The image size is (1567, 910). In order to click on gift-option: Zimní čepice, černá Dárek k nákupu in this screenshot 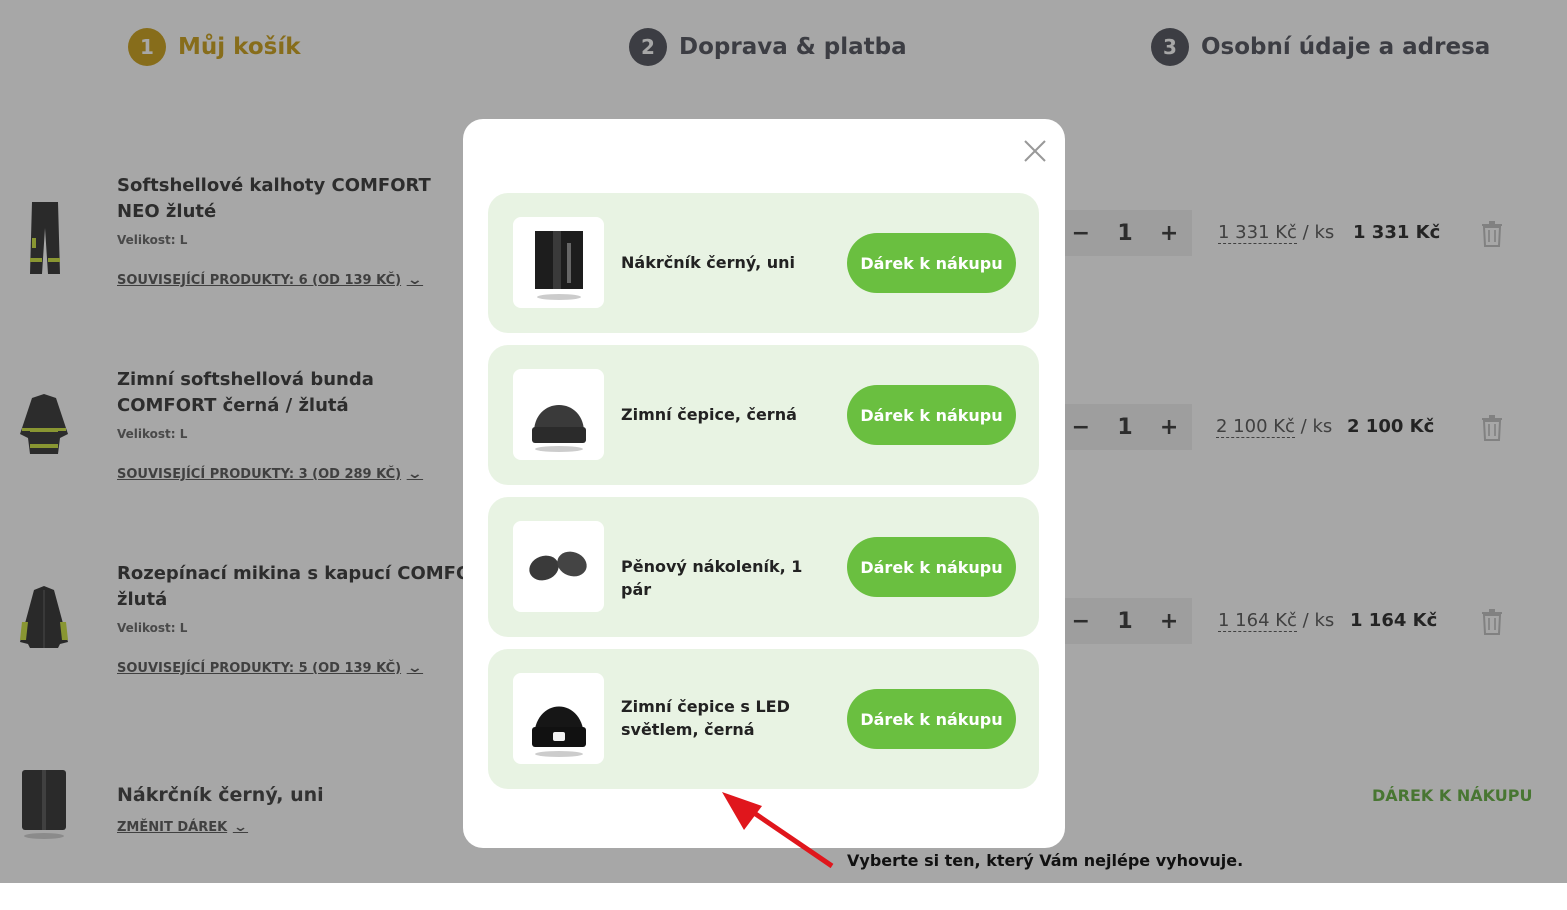, I will do `click(763, 415)`.